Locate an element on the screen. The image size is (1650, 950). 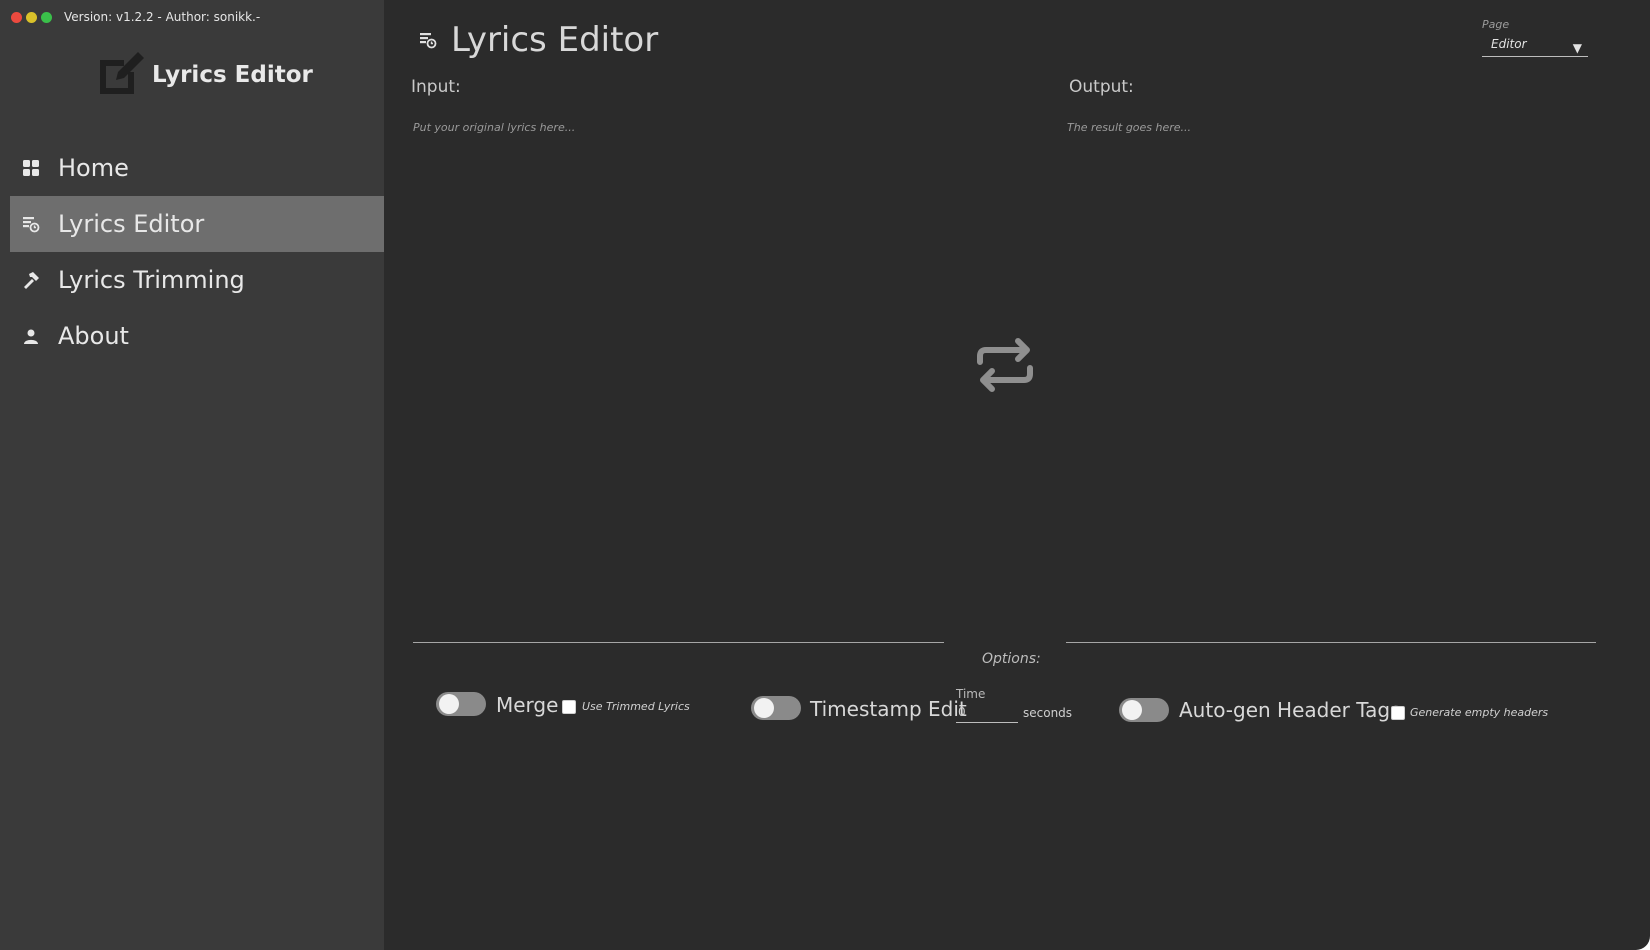
sidebar-nav: Home Lyrics Editor Lyrics Trimming About is located at coordinates (197, 252).